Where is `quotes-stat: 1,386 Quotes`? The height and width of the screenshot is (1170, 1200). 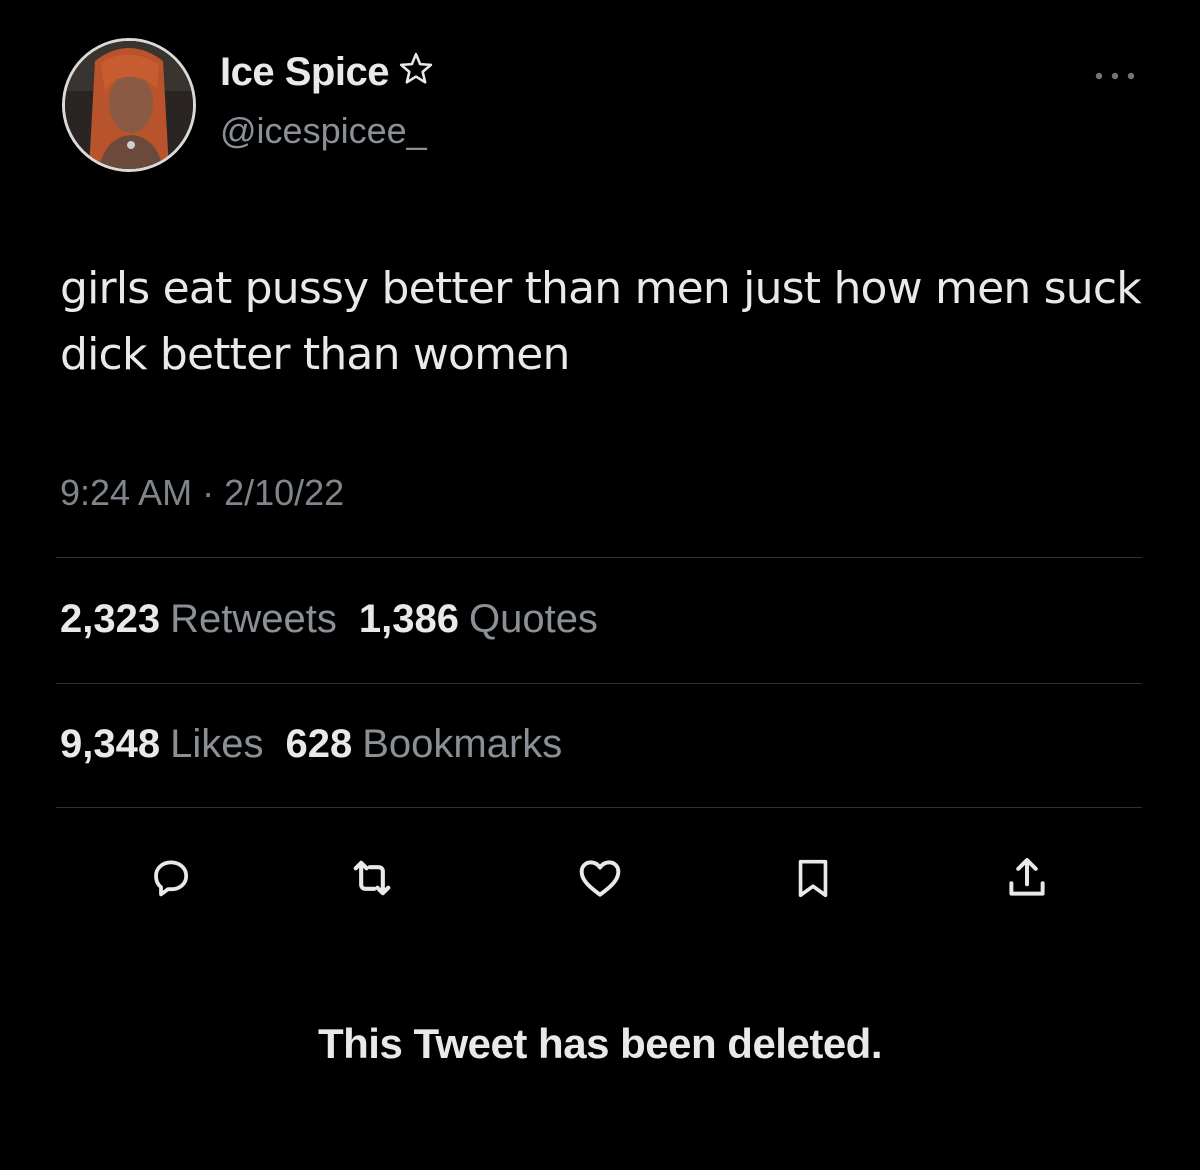
quotes-stat: 1,386 Quotes is located at coordinates (489, 619).